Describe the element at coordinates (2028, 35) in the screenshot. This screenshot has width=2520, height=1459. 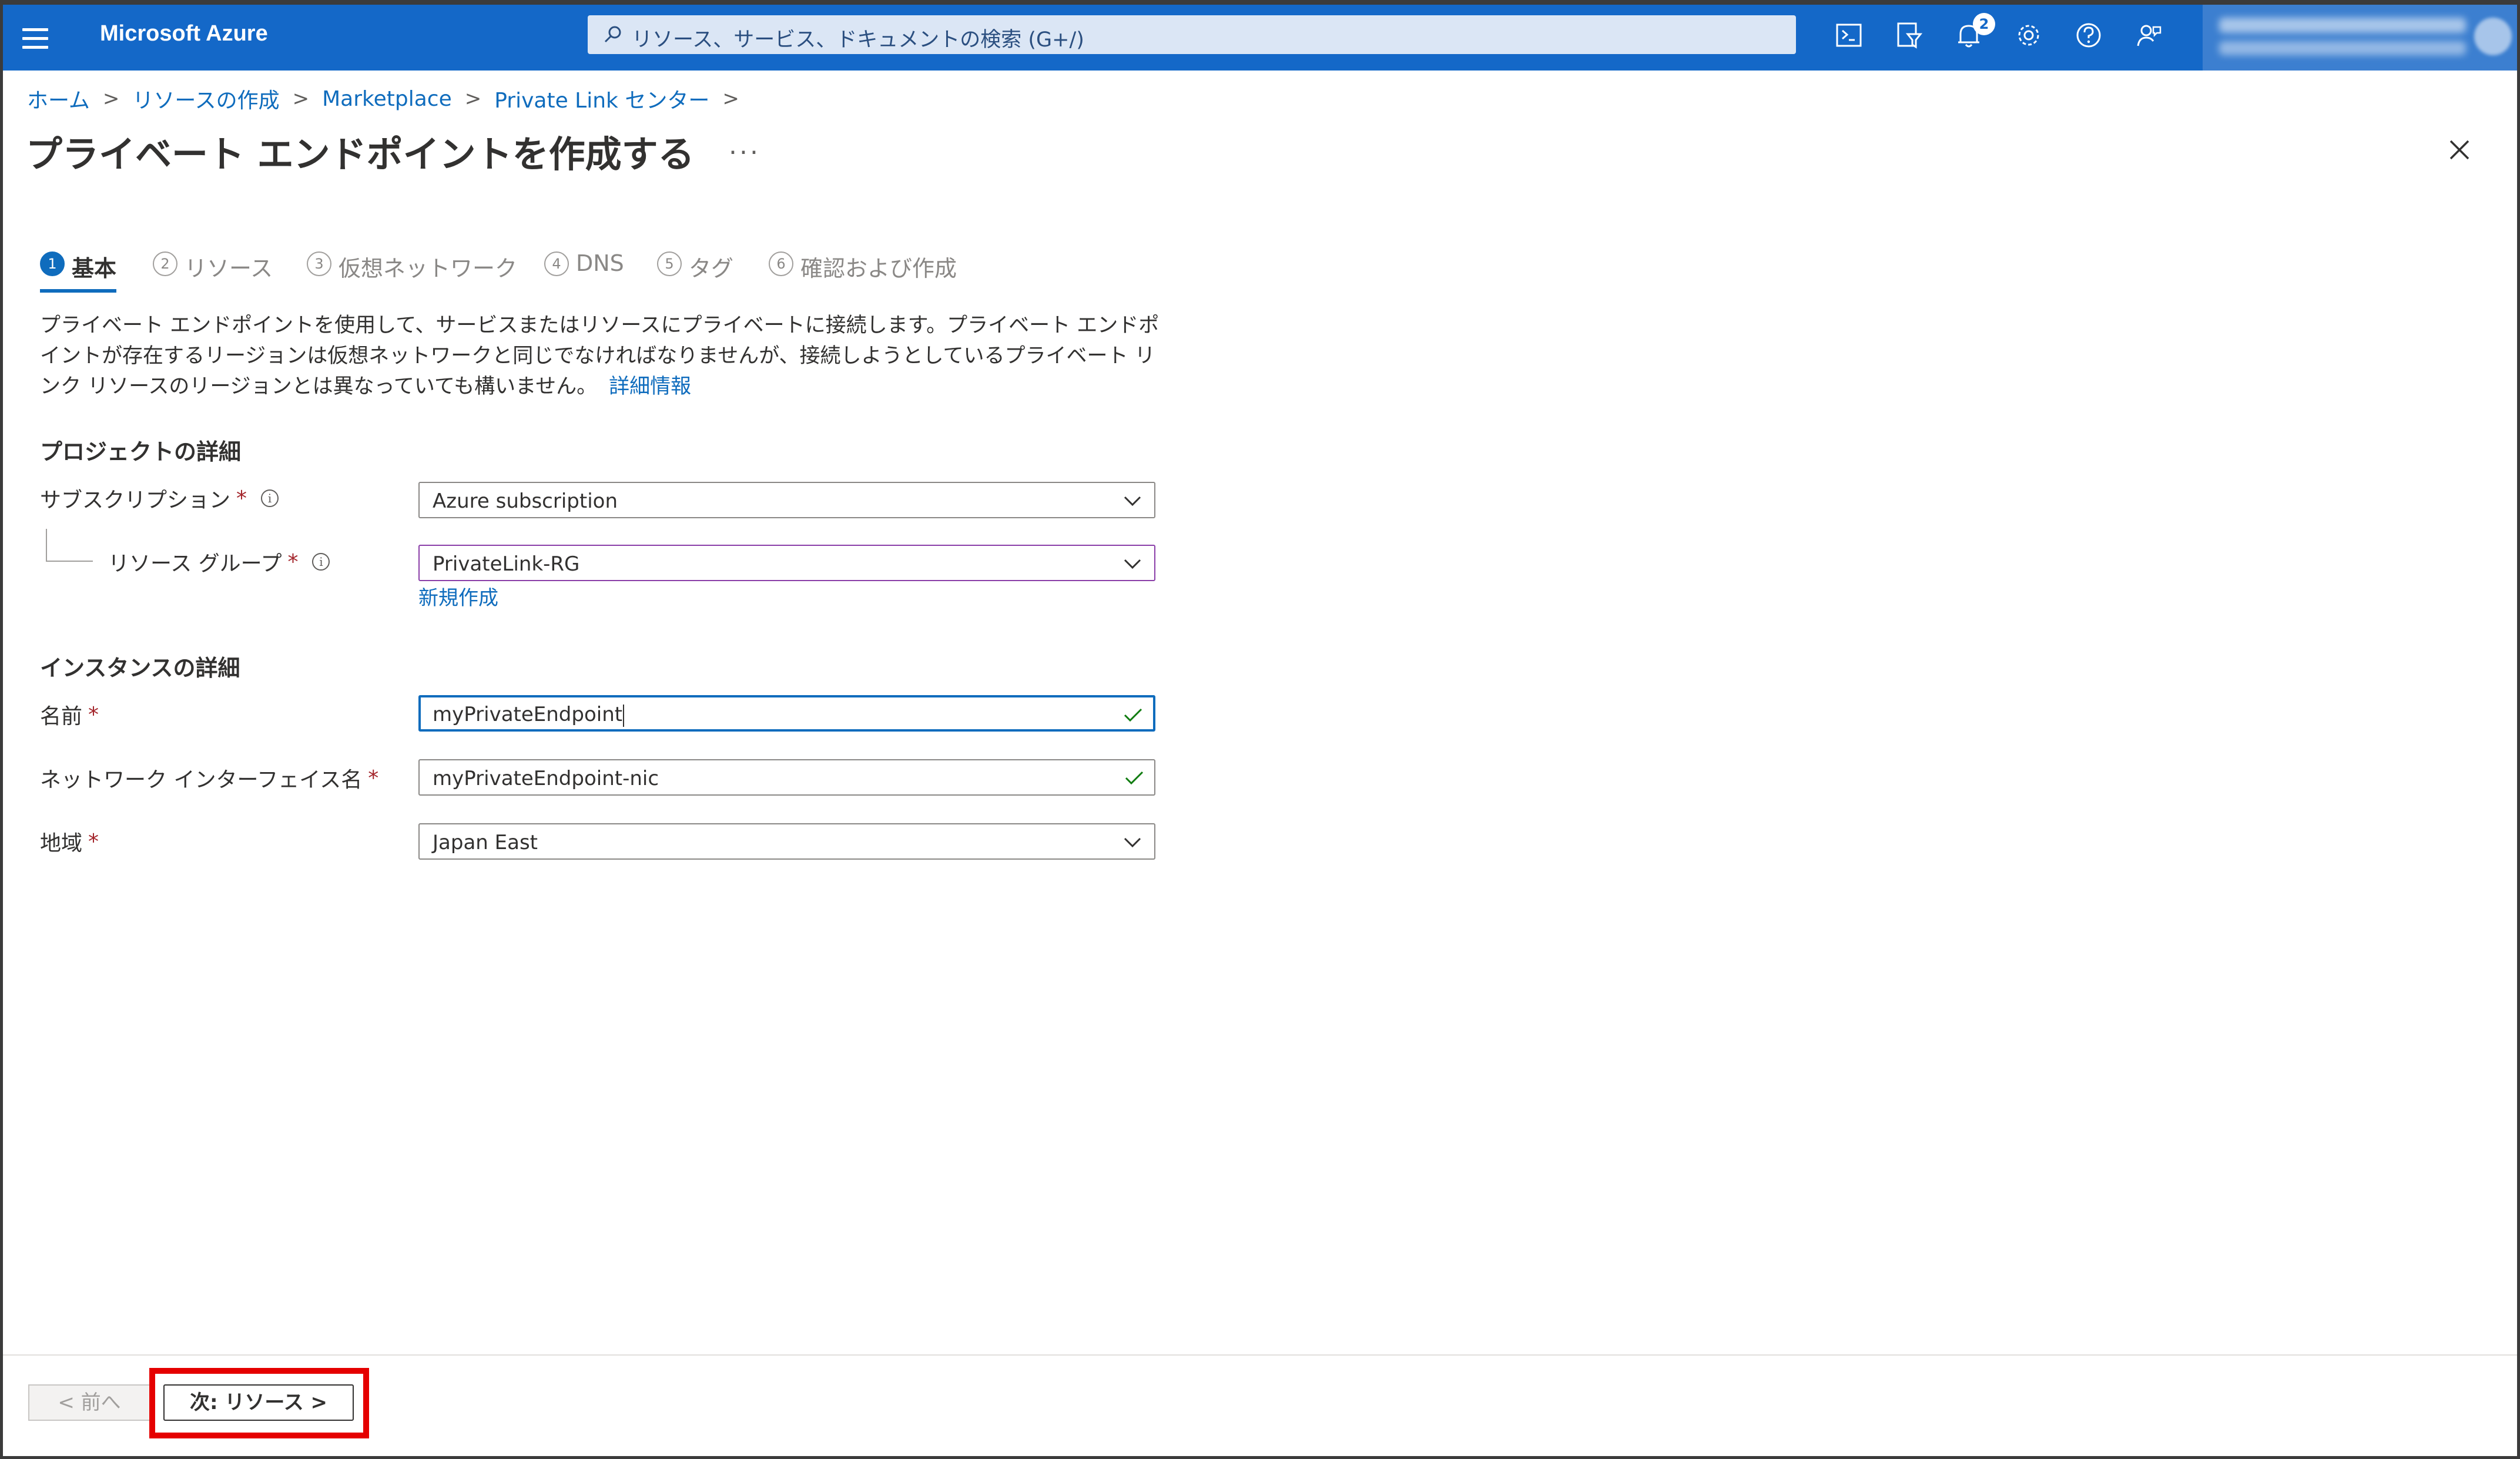
I see `settings-icon` at that location.